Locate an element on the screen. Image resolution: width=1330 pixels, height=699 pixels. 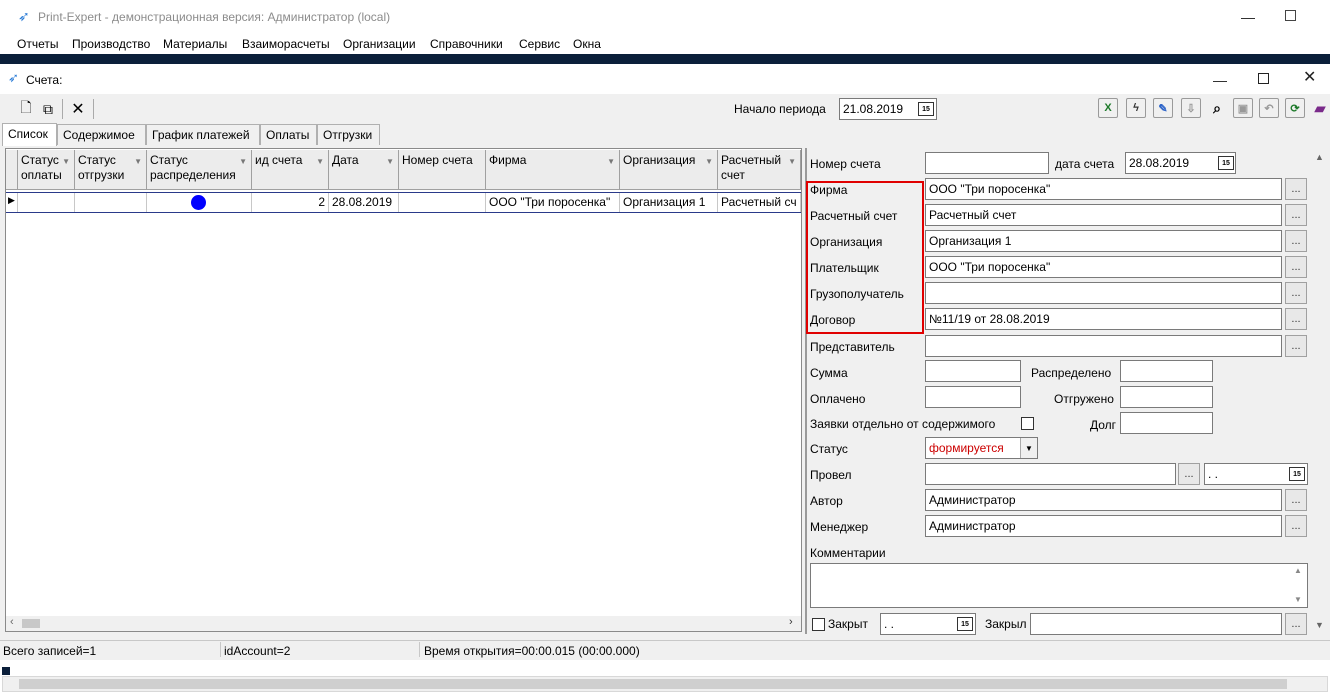
scroll-left-icon: ‹ is located at coordinates (12, 622).